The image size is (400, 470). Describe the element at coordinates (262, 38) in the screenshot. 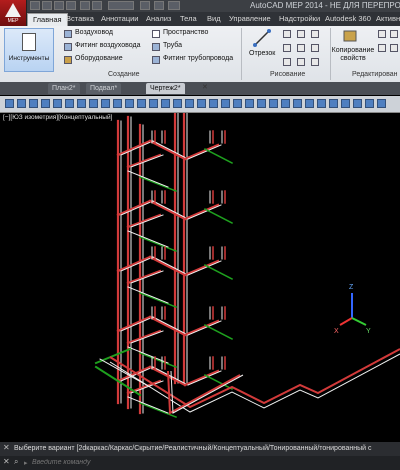

I see `line-tool-icon` at that location.